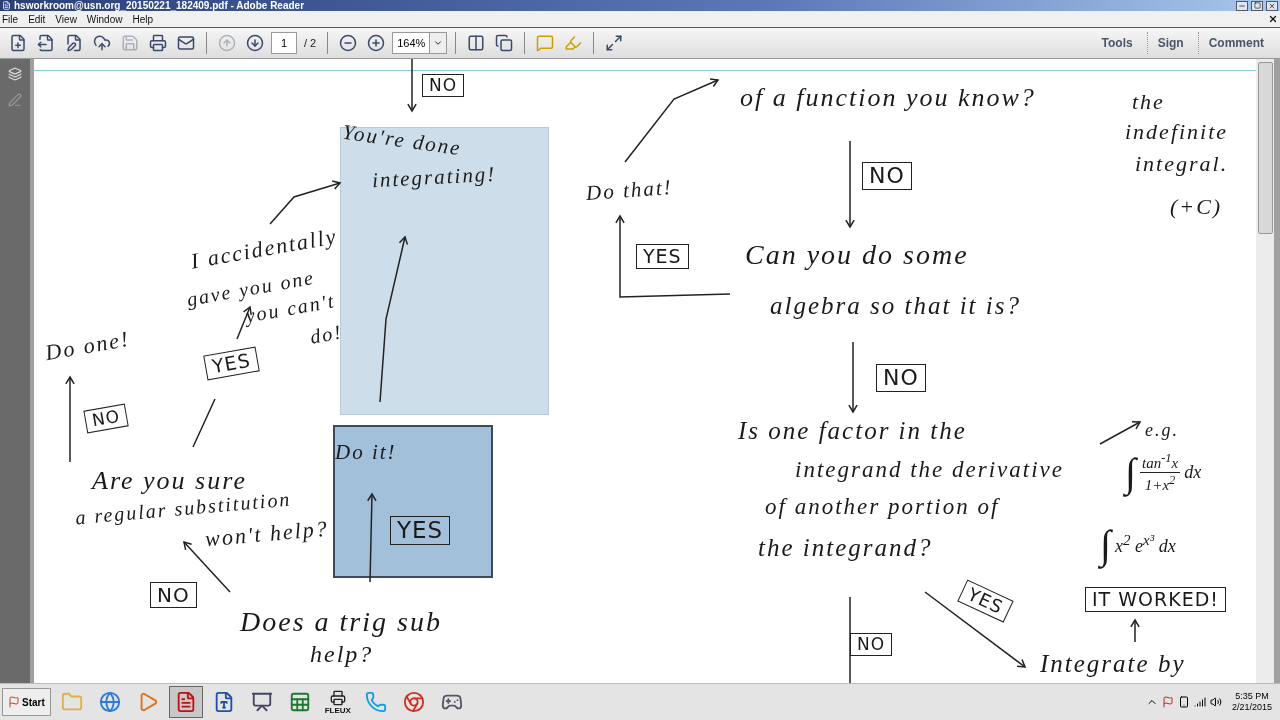  I want to click on handwritten-text: Are you sure, so click(169, 481).